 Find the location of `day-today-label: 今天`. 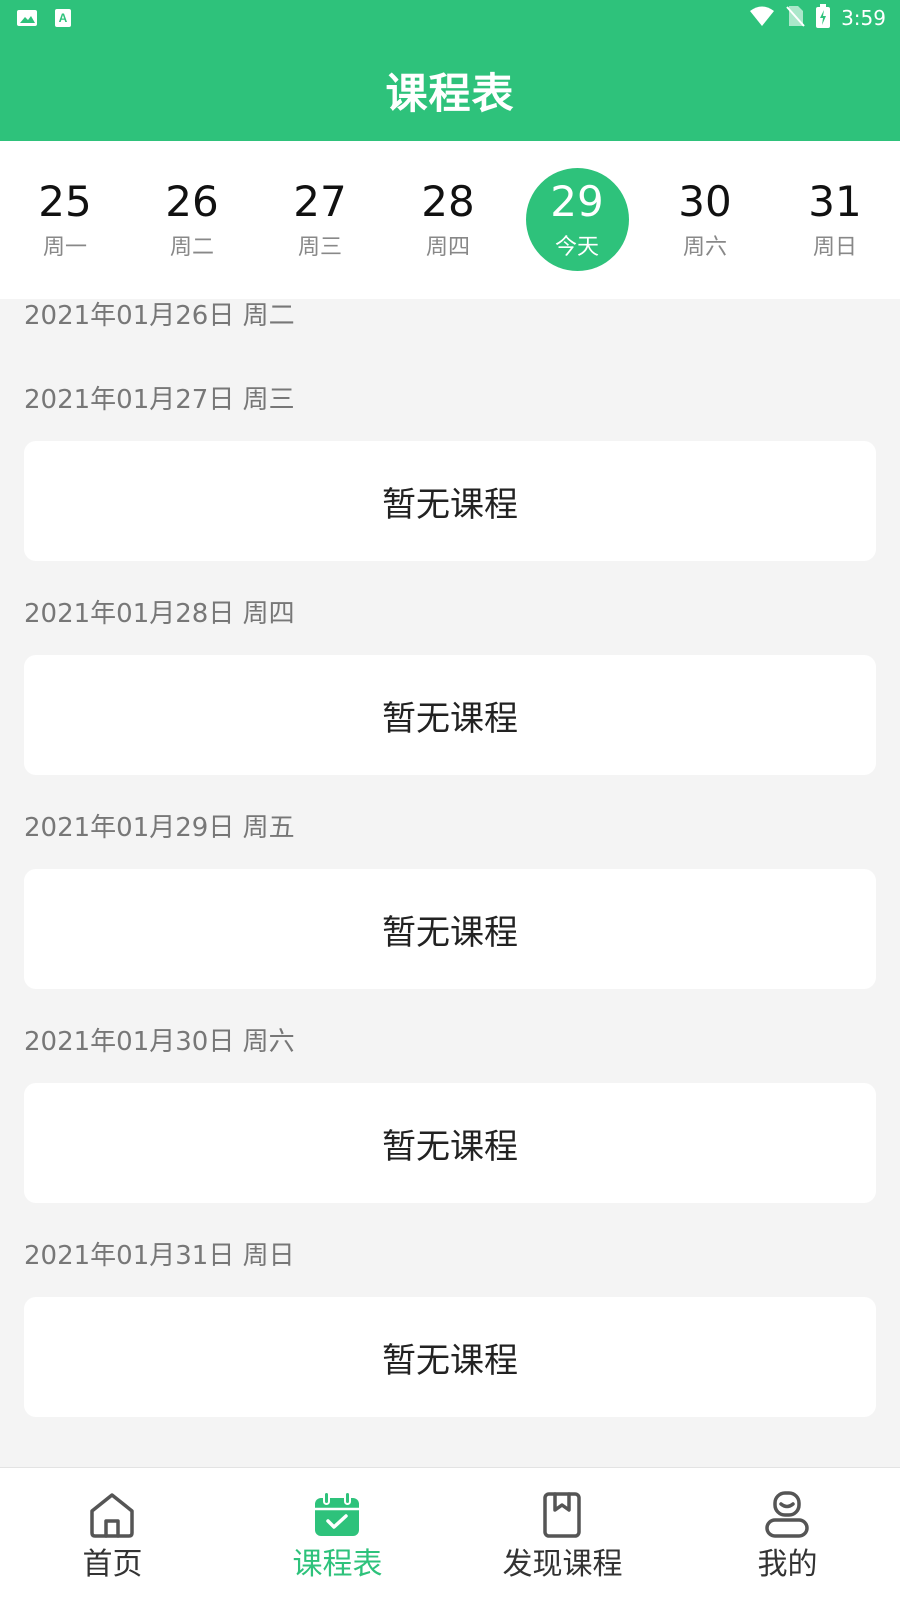

day-today-label: 今天 is located at coordinates (576, 247).